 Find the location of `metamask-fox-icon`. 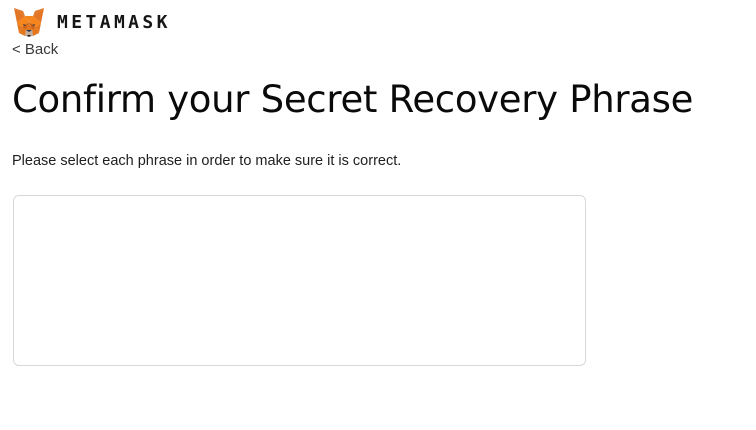

metamask-fox-icon is located at coordinates (29, 22).